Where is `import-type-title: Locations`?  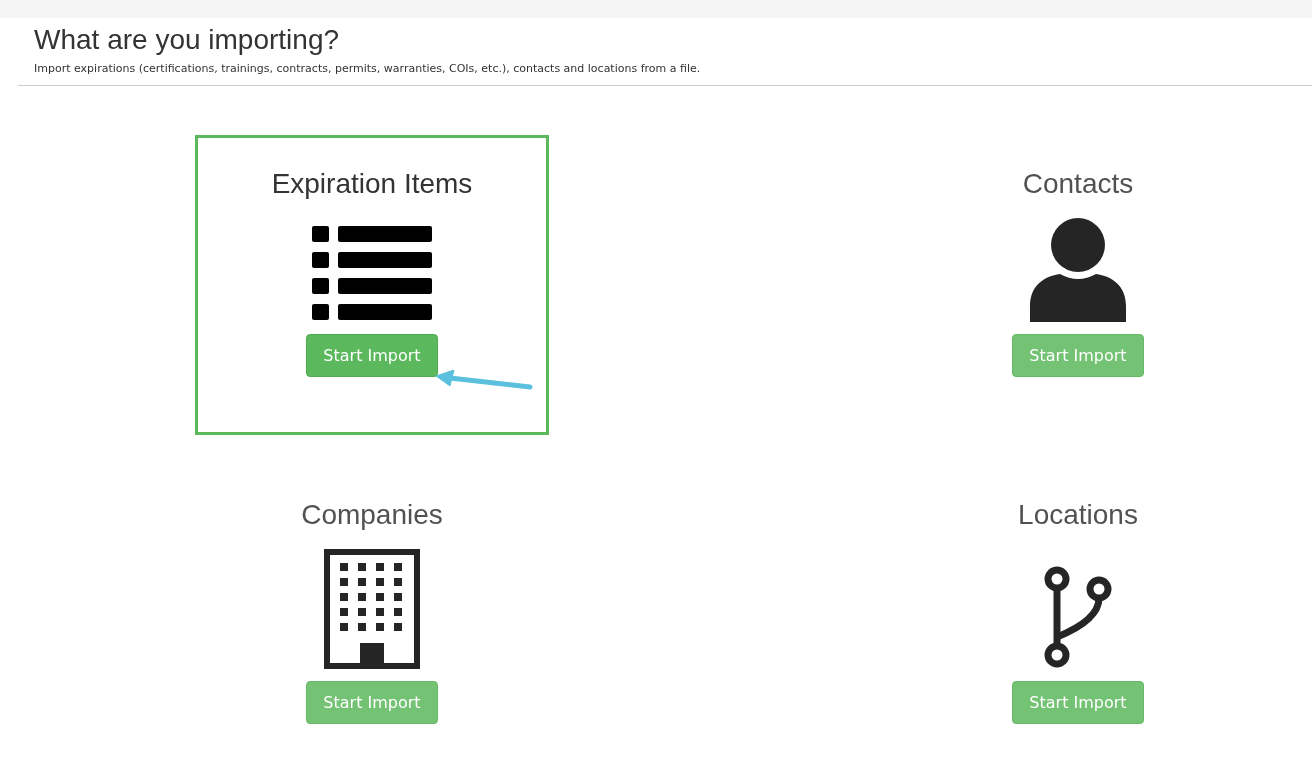
import-type-title: Locations is located at coordinates (1078, 515).